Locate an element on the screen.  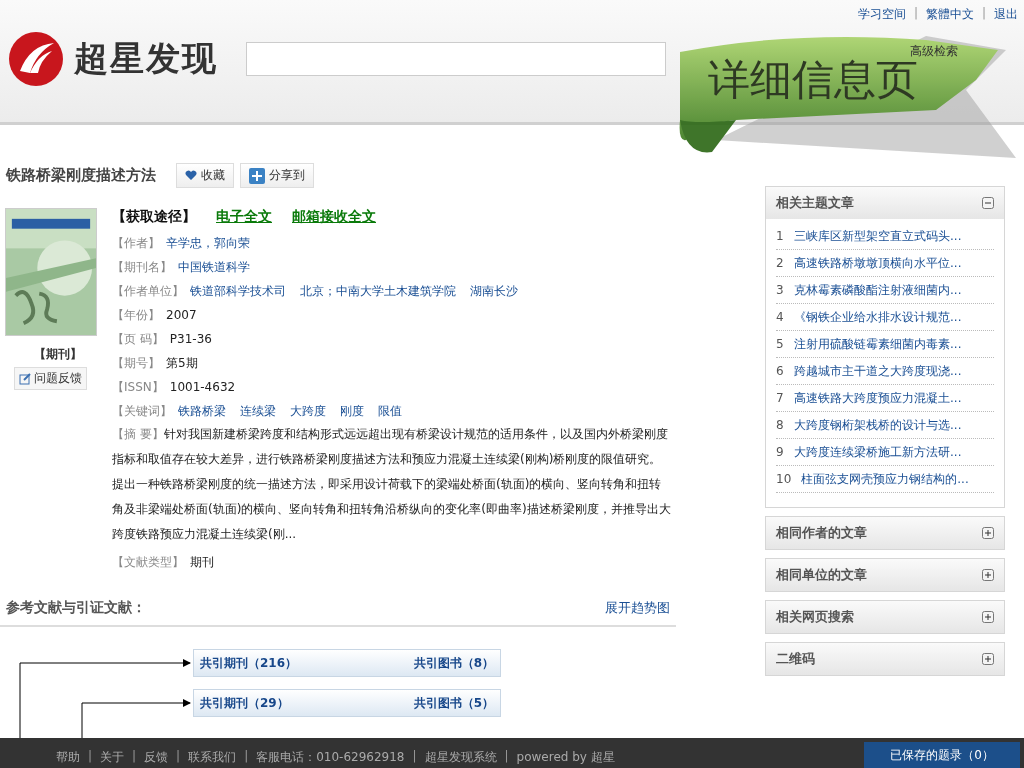
logo-text: 超星发现 is located at coordinates (146, 58).